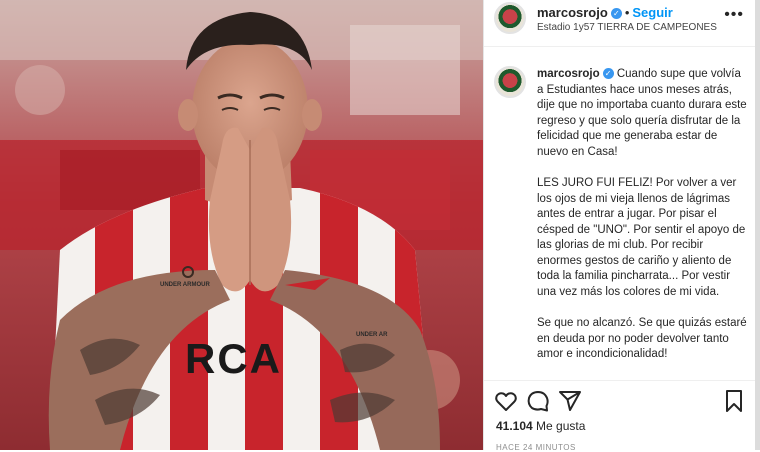  What do you see at coordinates (506, 401) in the screenshot?
I see `heart-icon` at bounding box center [506, 401].